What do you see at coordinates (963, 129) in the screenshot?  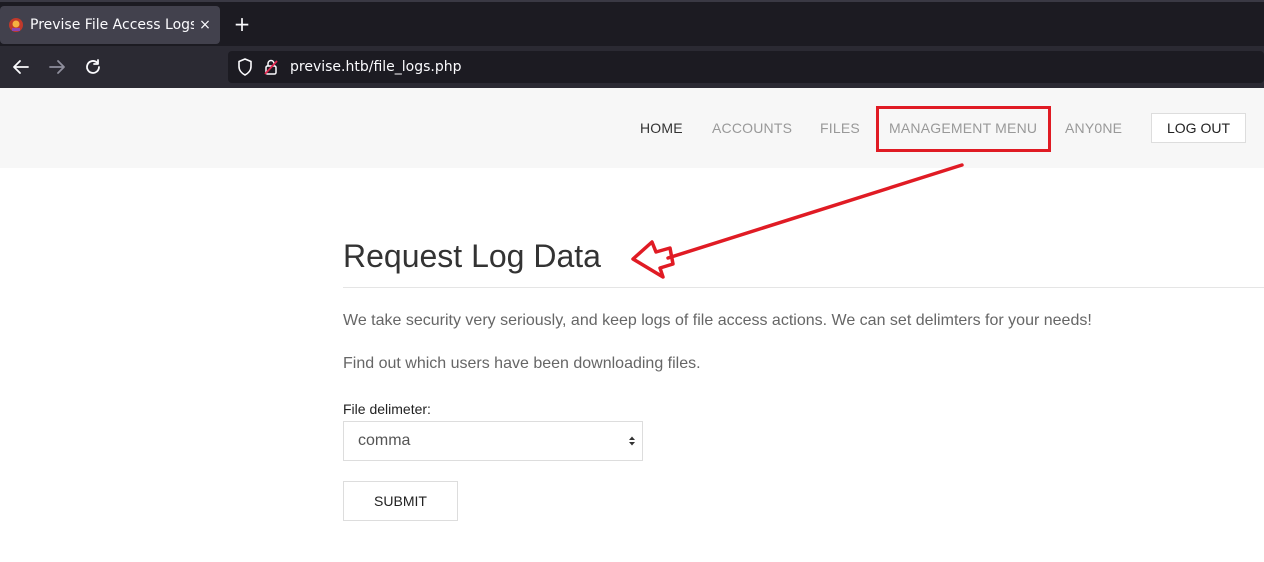 I see `annotation-highlight-box` at bounding box center [963, 129].